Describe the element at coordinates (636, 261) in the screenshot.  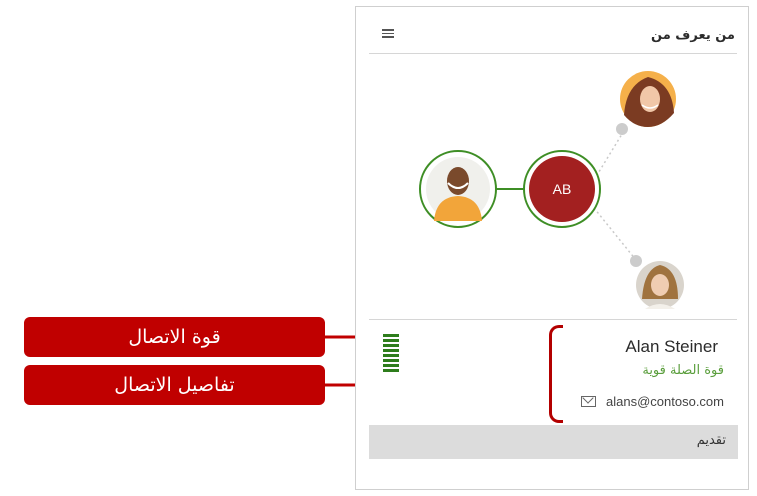
I see `graph-node-dot-bottom` at that location.